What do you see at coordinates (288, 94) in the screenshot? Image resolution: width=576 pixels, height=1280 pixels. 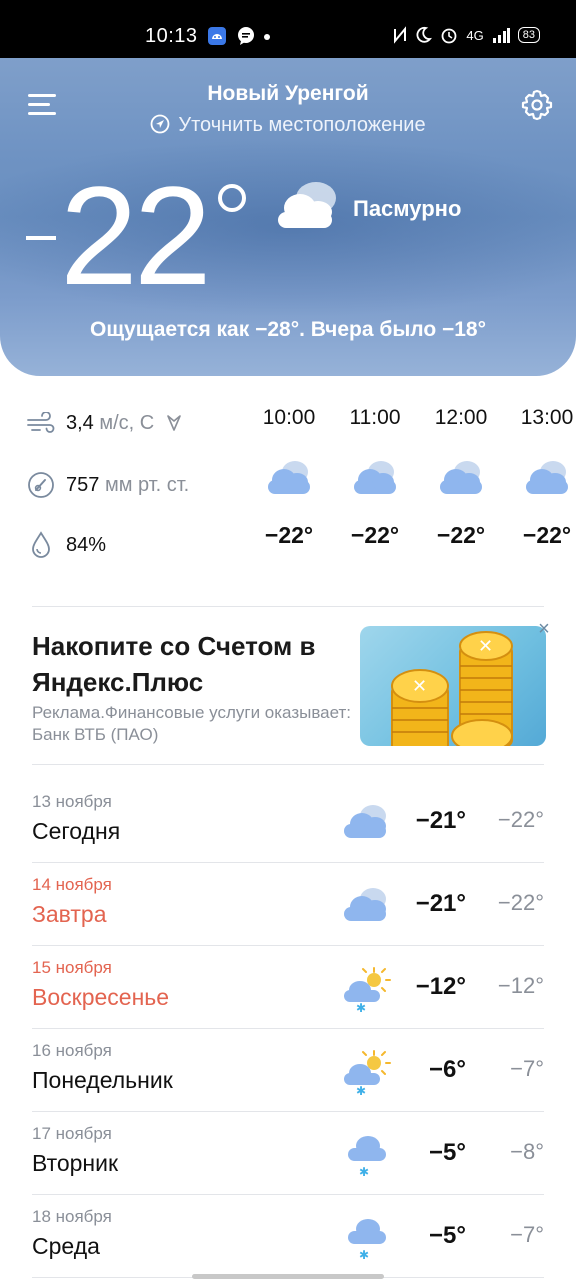 I see `city-name: Новый Уренгой` at bounding box center [288, 94].